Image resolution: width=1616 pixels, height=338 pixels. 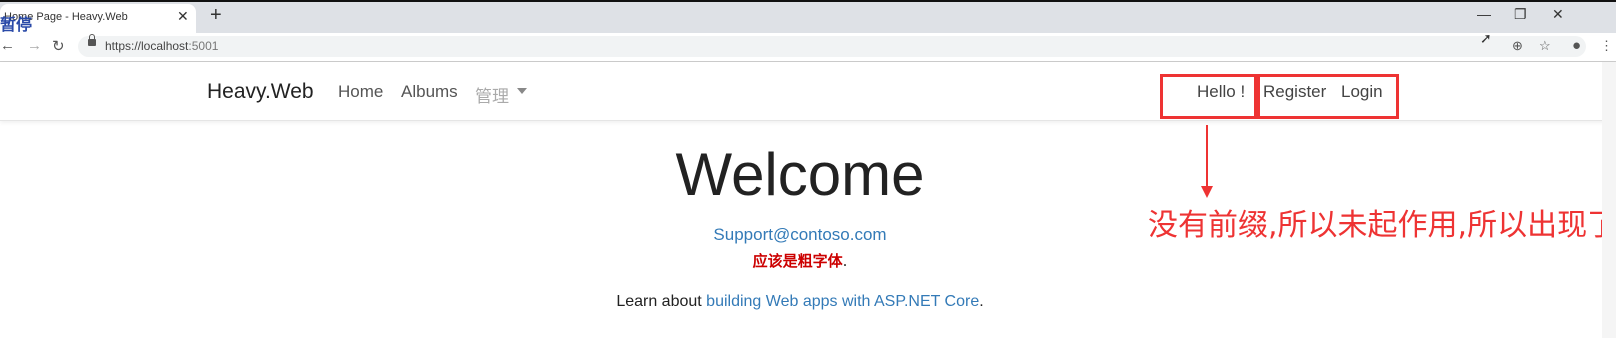 What do you see at coordinates (58, 46) in the screenshot?
I see `reload-icon: ↻` at bounding box center [58, 46].